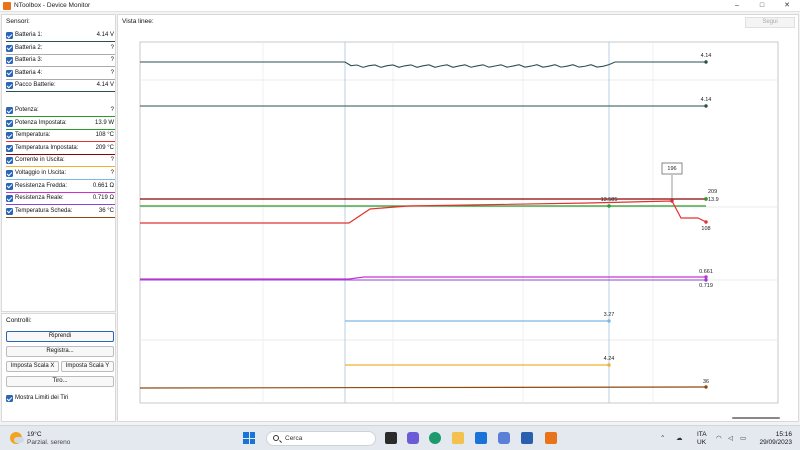 Image resolution: width=800 pixels, height=450 pixels. What do you see at coordinates (762, 6) in the screenshot?
I see `maximize-button: □` at bounding box center [762, 6].